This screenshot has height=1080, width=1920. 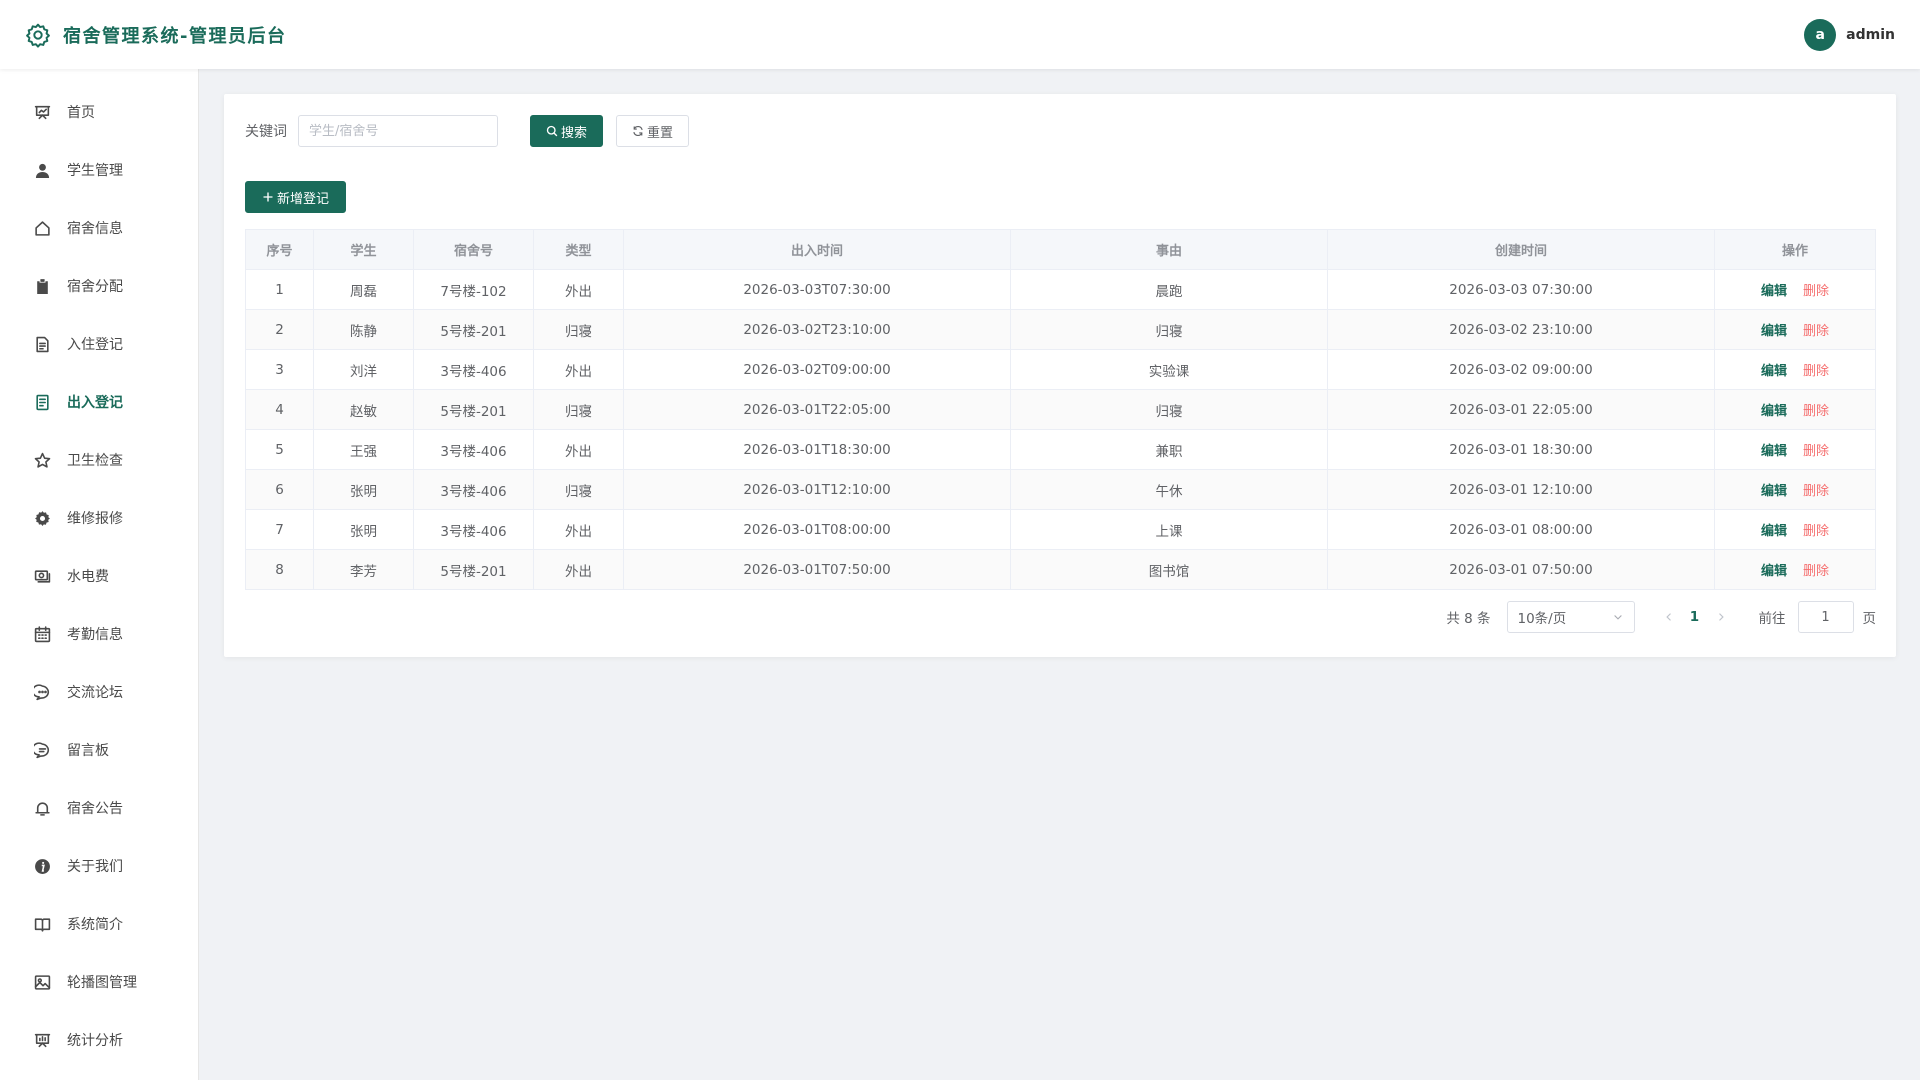 What do you see at coordinates (42, 286) in the screenshot?
I see `clipboard-icon` at bounding box center [42, 286].